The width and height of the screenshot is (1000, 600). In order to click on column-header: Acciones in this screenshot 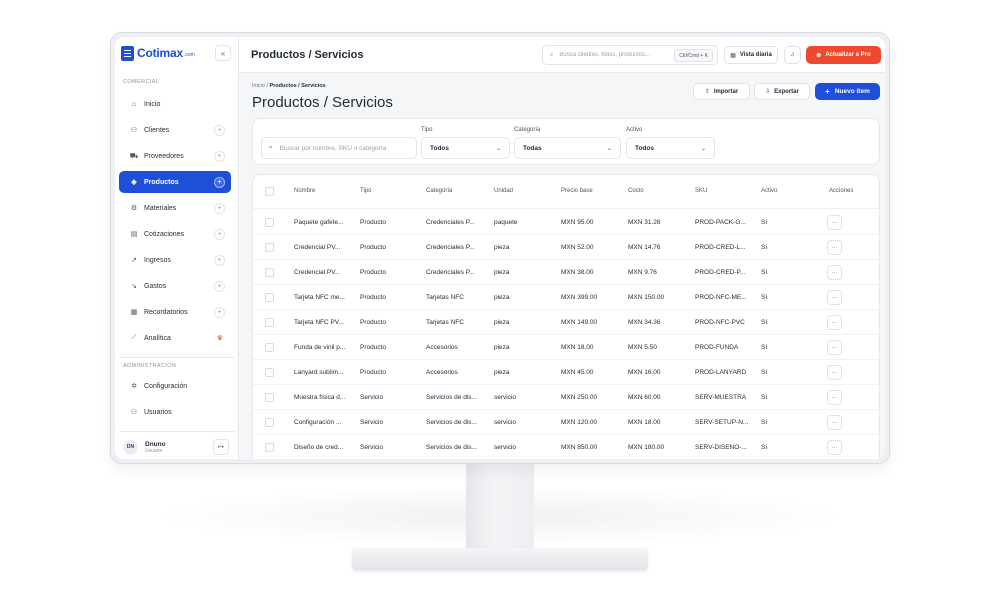, I will do `click(841, 191)`.